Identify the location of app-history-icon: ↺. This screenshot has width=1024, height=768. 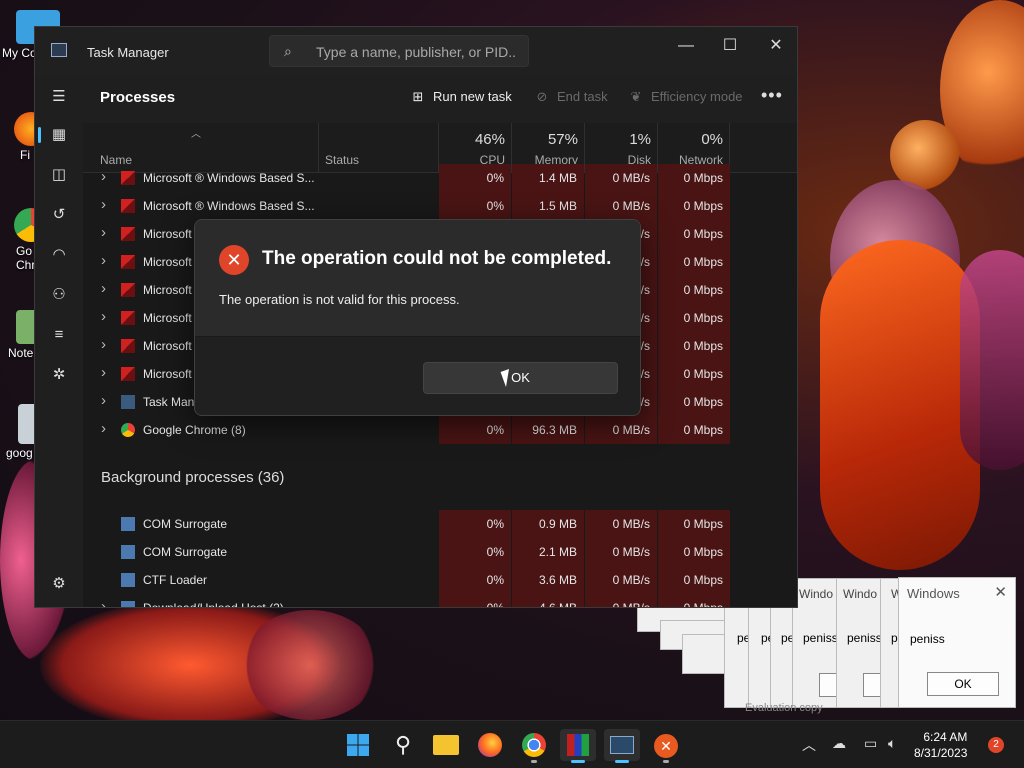
(59, 215).